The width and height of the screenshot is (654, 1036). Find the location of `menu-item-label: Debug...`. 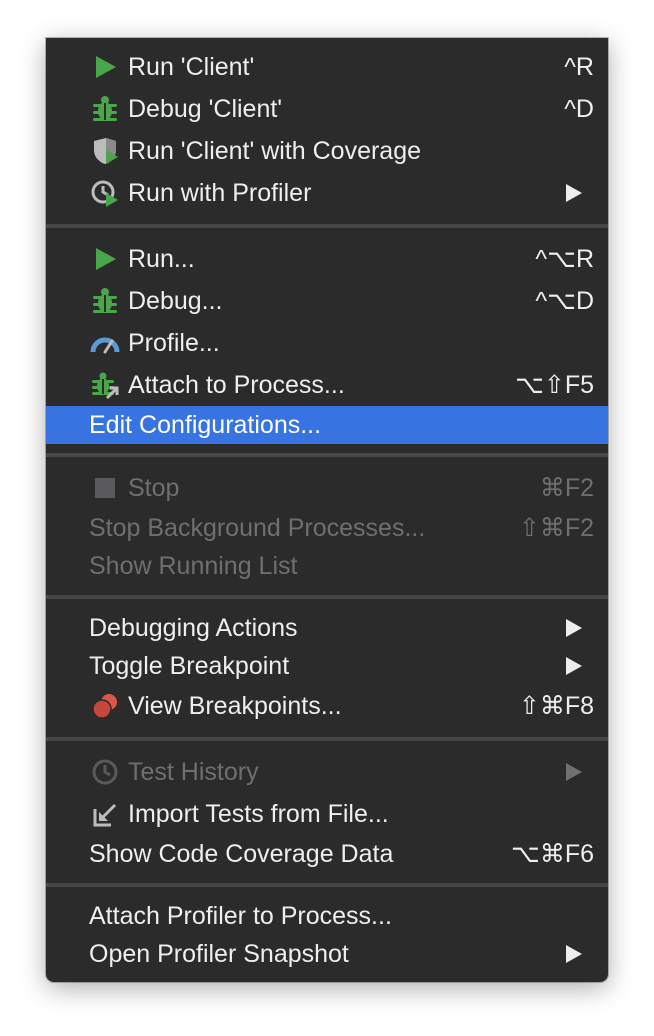

menu-item-label: Debug... is located at coordinates (175, 301).